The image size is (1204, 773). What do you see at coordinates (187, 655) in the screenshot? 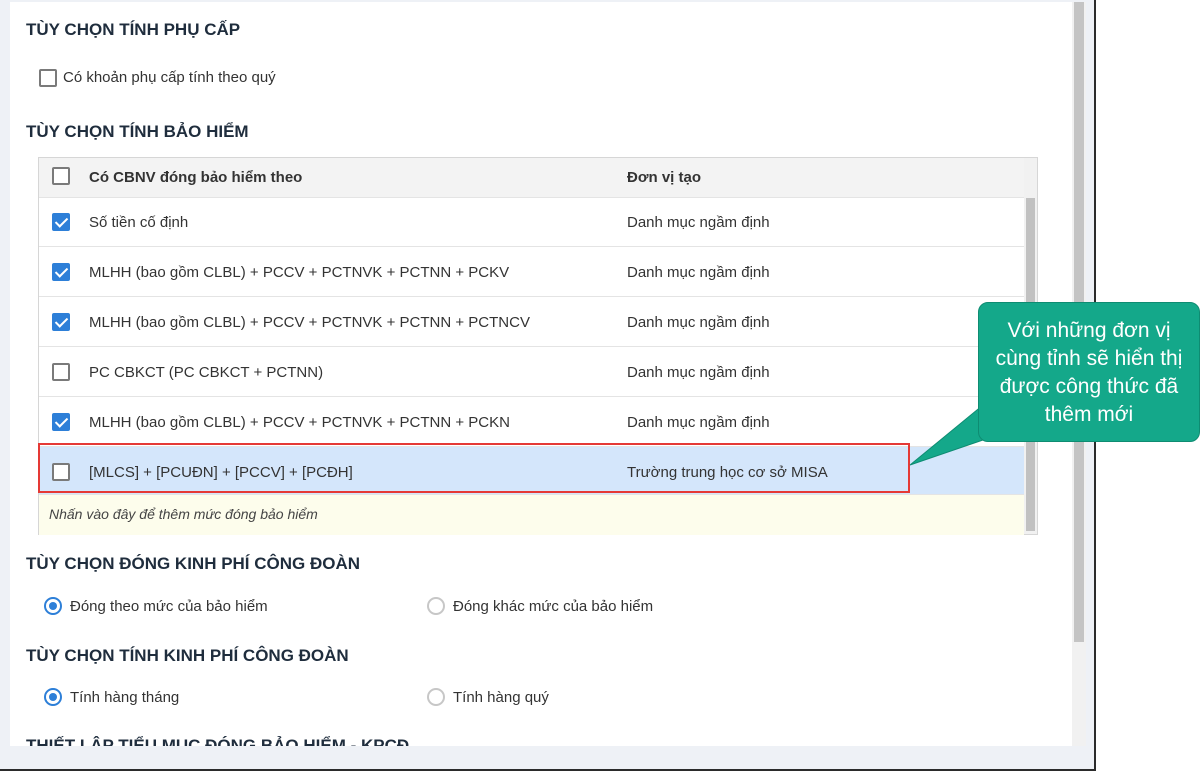
I see `union-fee-calc-title: TÙY CHỌN TÍNH KINH PHÍ CÔNG ĐOÀN` at bounding box center [187, 655].